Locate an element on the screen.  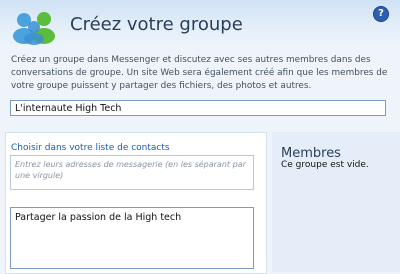
messenger-buddies-icon is located at coordinates (34, 28).